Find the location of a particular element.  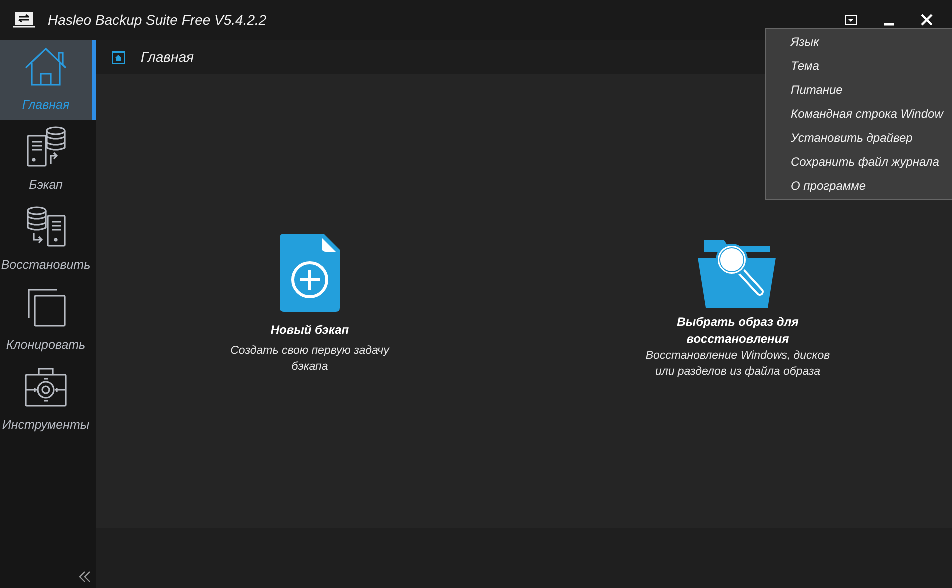

database-server-icon is located at coordinates (46, 227).